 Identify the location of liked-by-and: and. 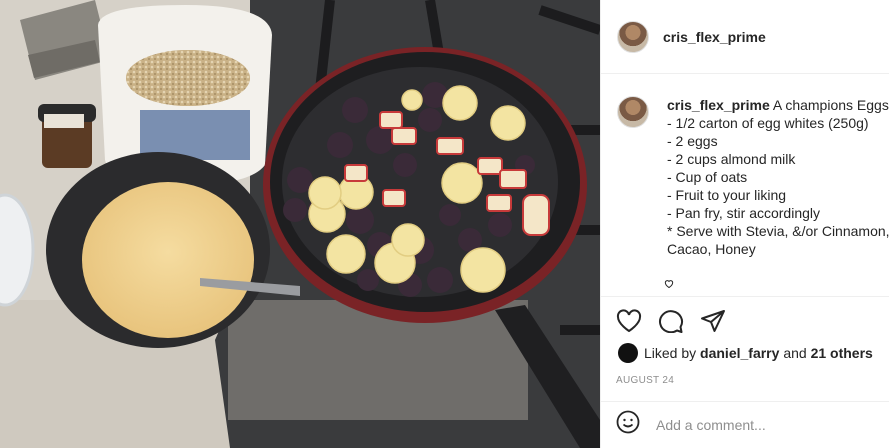
(795, 353).